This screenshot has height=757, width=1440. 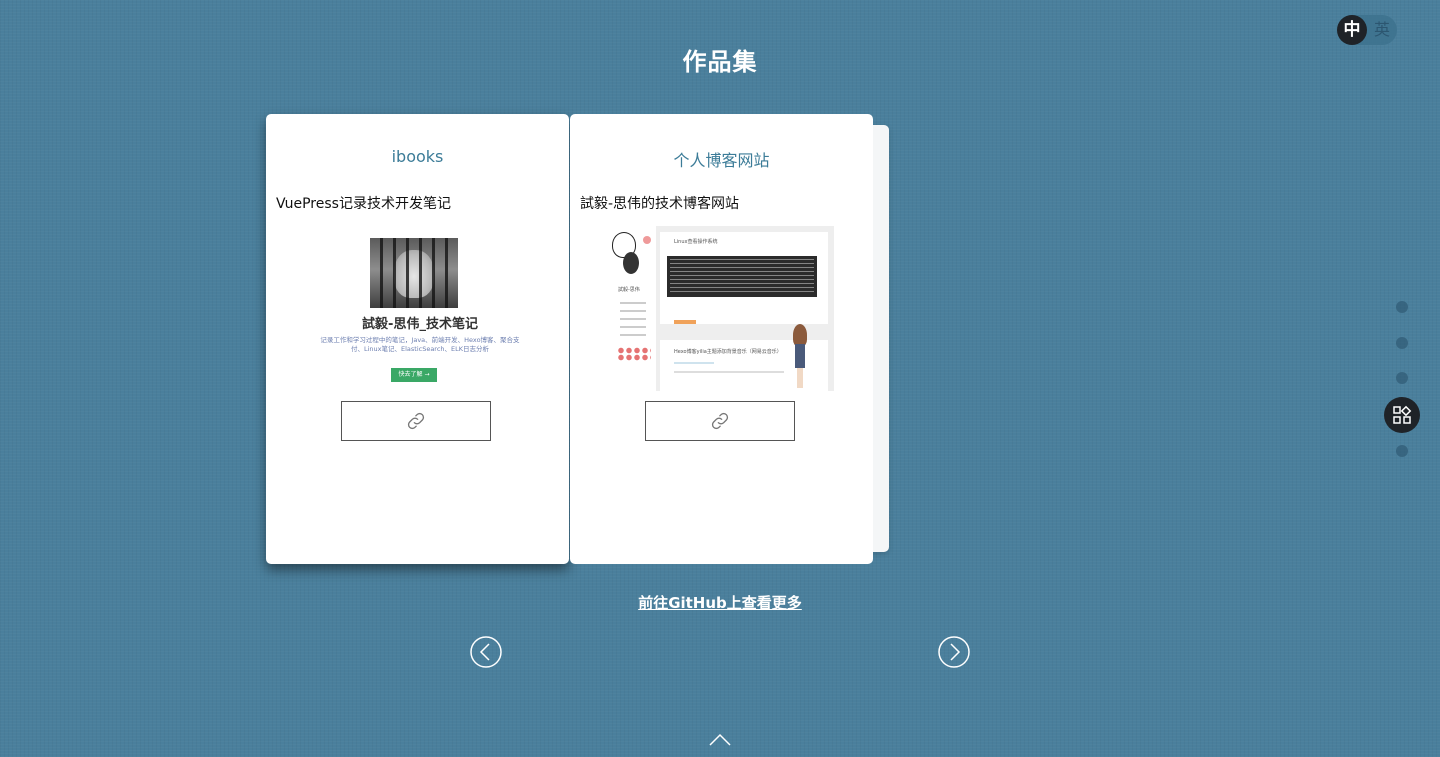 I want to click on chevron-left-circle-icon, so click(x=486, y=652).